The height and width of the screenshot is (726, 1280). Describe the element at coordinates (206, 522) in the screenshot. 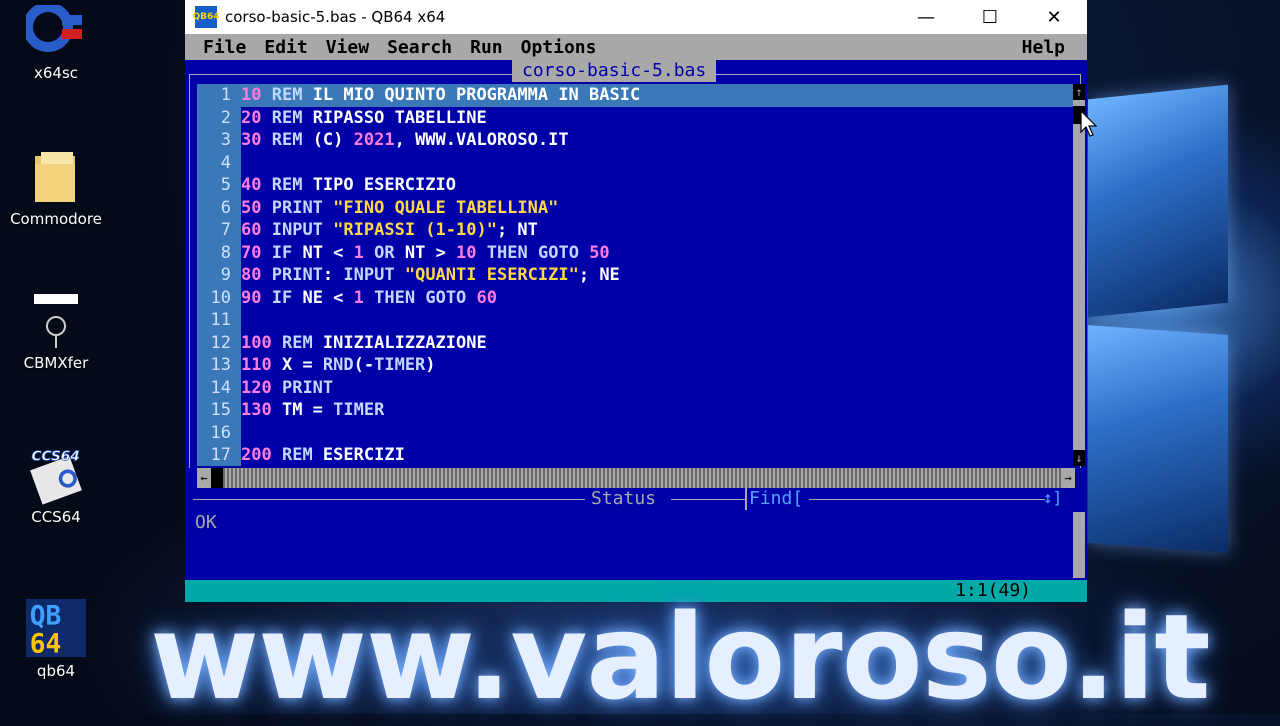

I see `status-message: OK` at that location.